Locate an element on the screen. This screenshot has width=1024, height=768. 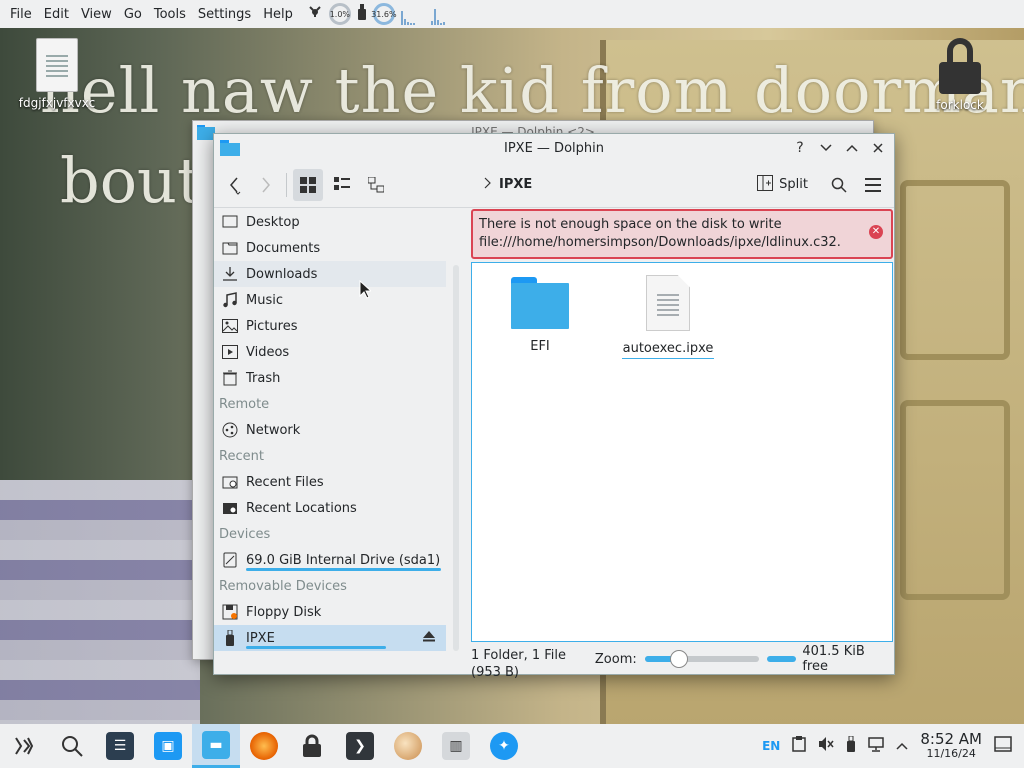
taskbar-app-dolphin: ▬ is located at coordinates (216, 746).